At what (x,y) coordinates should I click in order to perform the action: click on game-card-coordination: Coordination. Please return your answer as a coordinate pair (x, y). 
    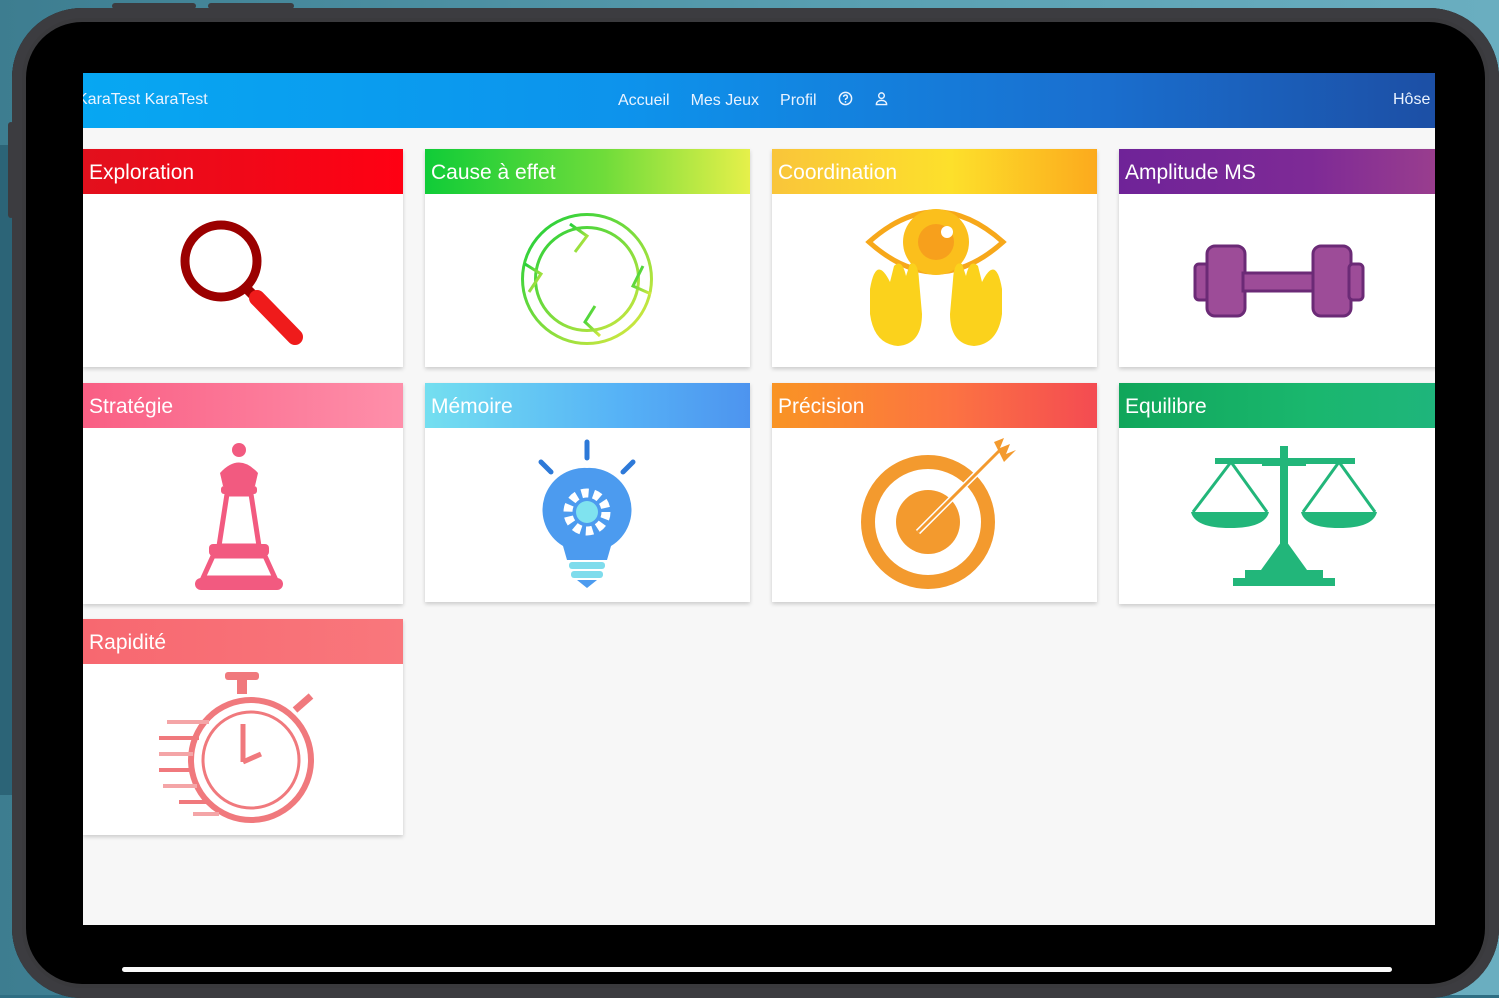
    Looking at the image, I should click on (934, 258).